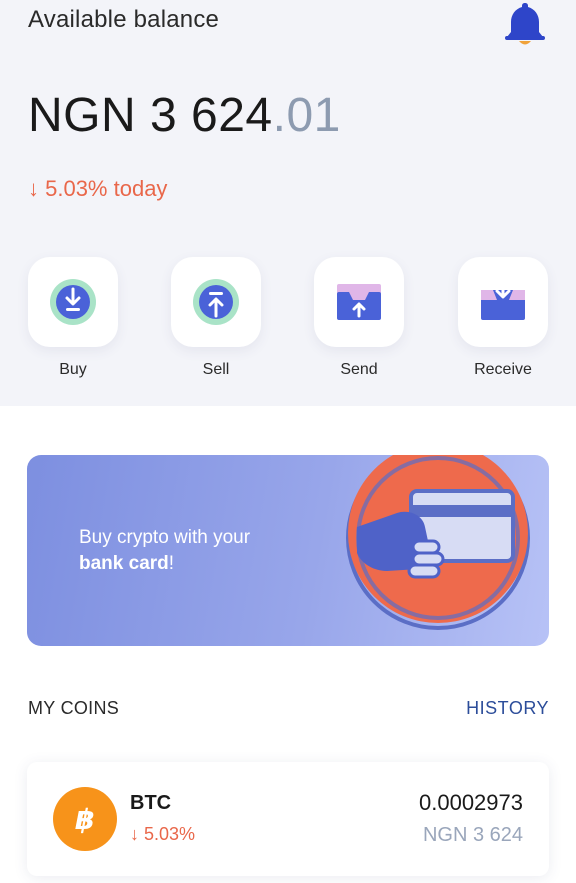 The image size is (576, 883). What do you see at coordinates (472, 835) in the screenshot?
I see `coin-fiat-value: NGN 3 624` at bounding box center [472, 835].